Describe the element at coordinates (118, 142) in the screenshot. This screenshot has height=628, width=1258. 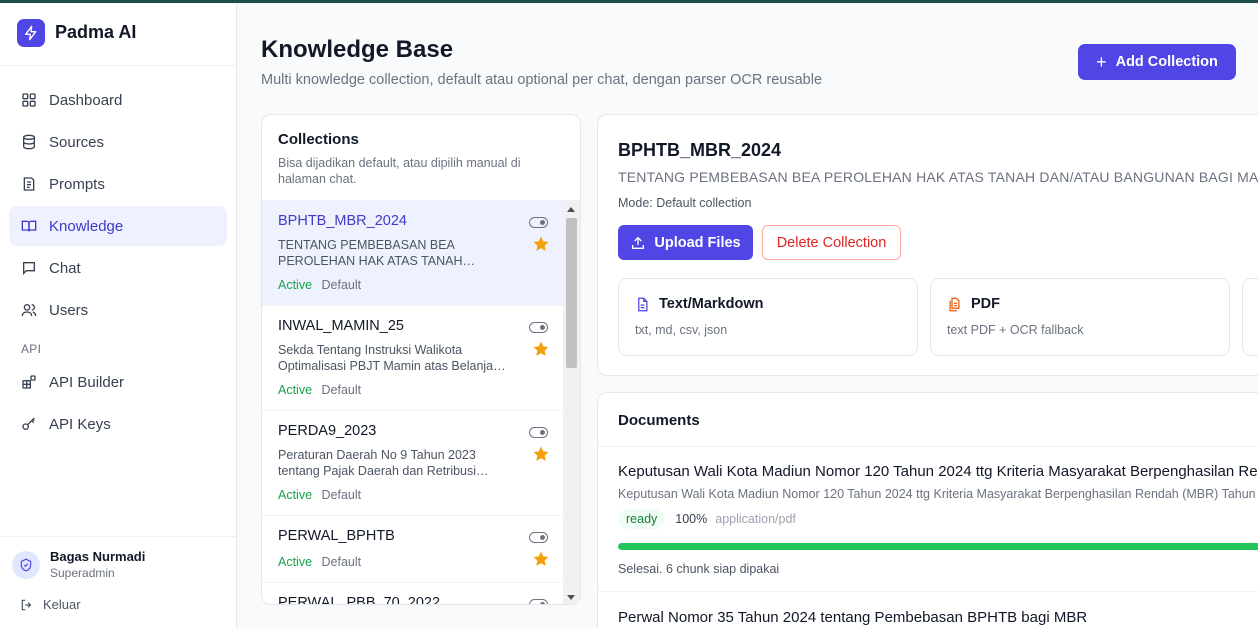
I see `sidebar-item-sources: Sources` at that location.